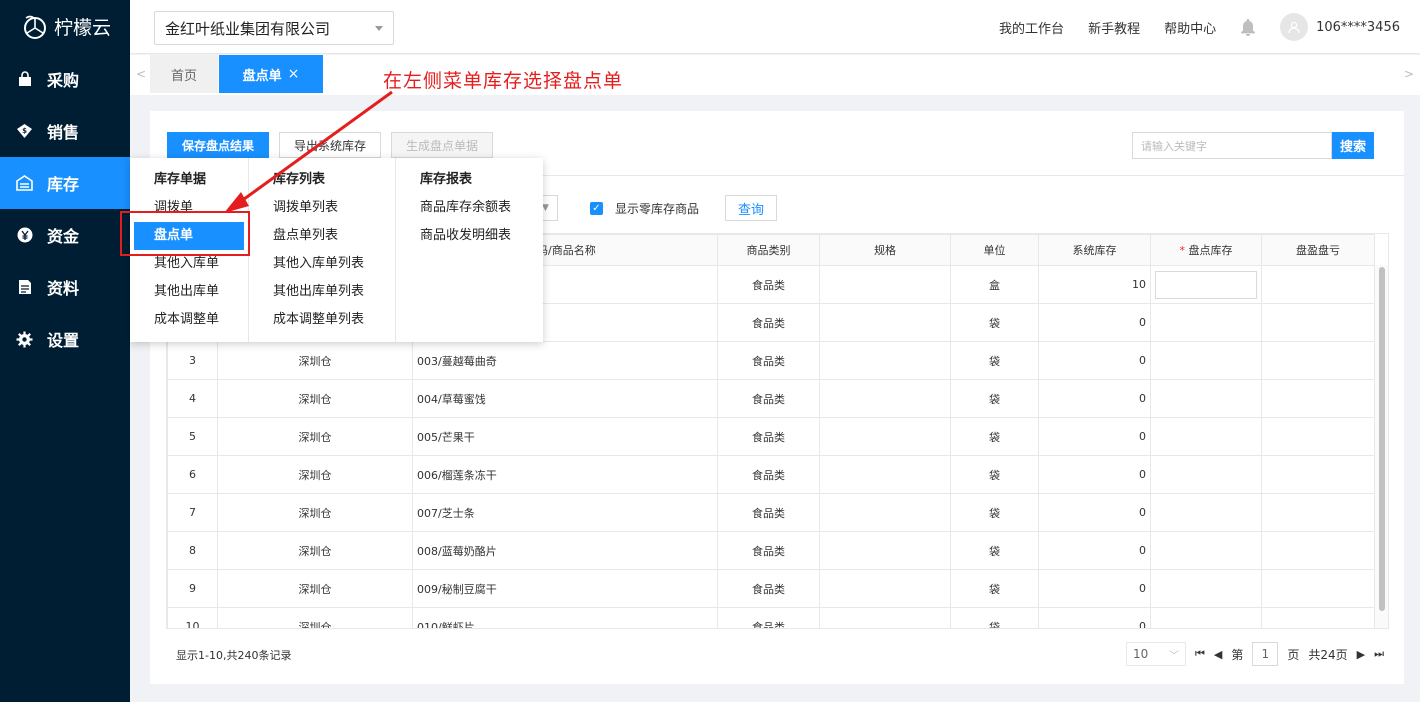  I want to click on top-links: 我的工作台 新手教程 帮助中心 106****3456, so click(1199, 27).